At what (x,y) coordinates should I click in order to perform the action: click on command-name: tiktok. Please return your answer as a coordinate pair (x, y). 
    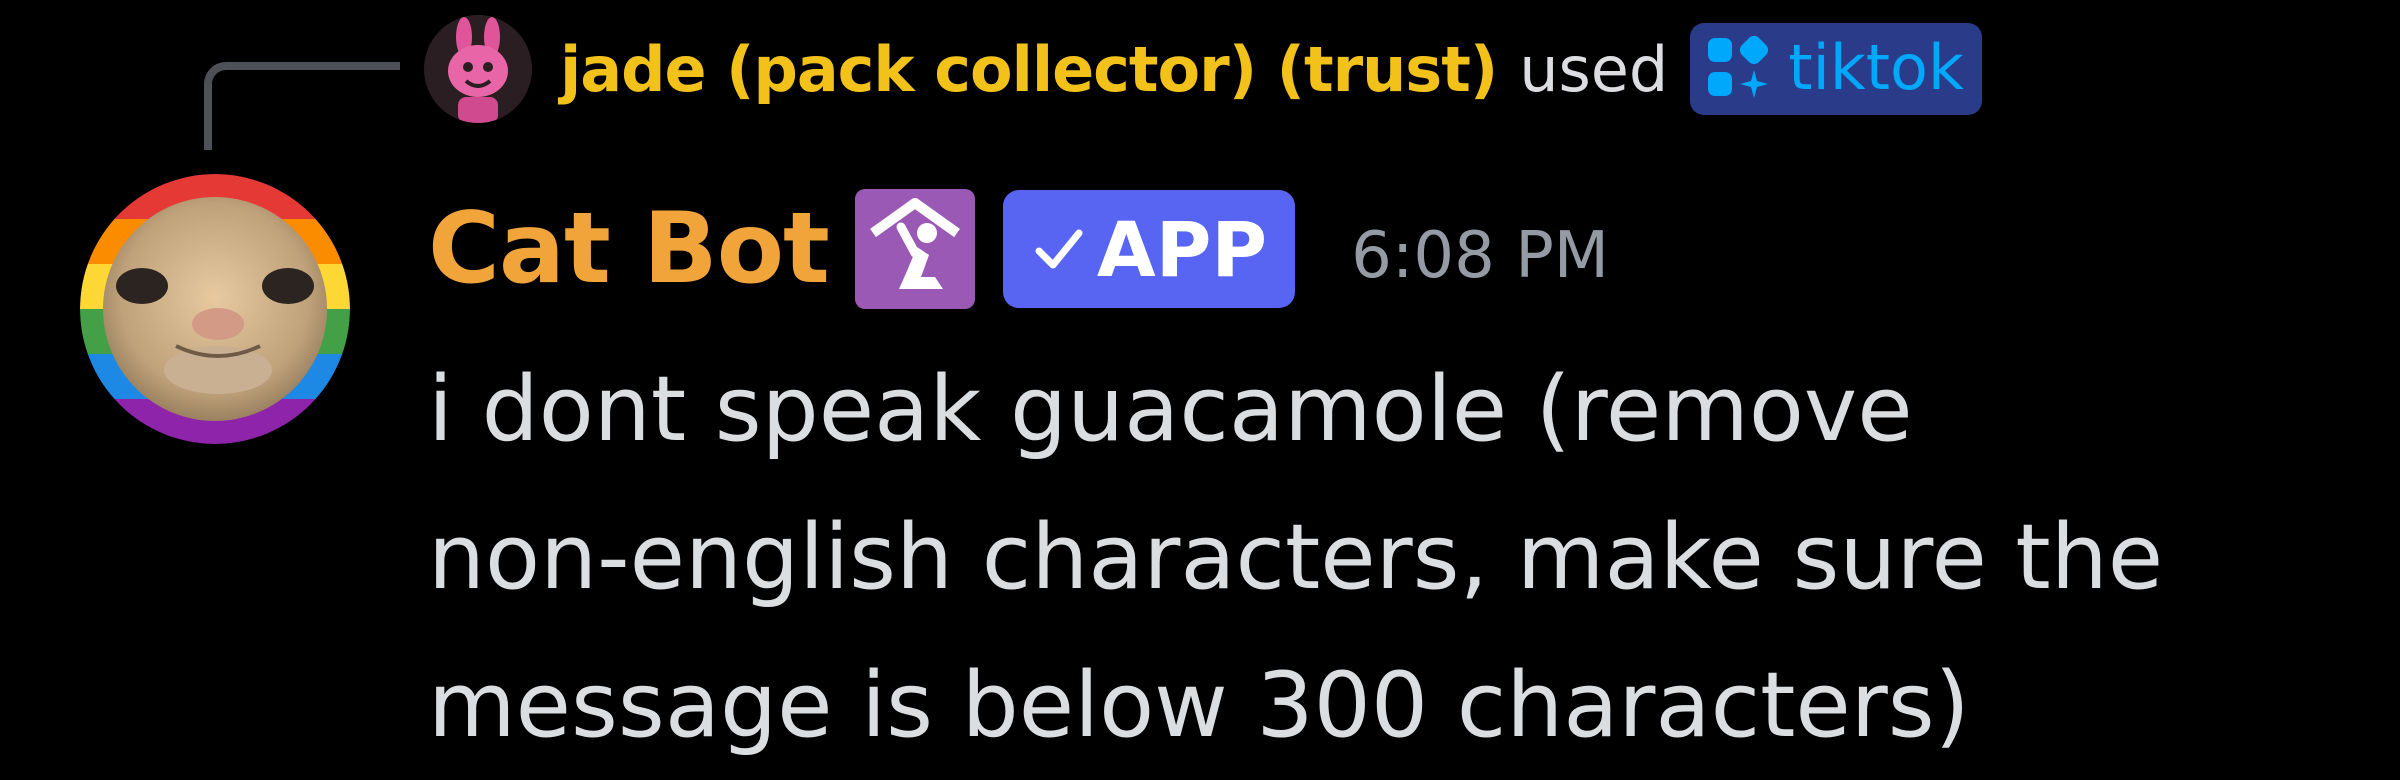
    Looking at the image, I should click on (1876, 67).